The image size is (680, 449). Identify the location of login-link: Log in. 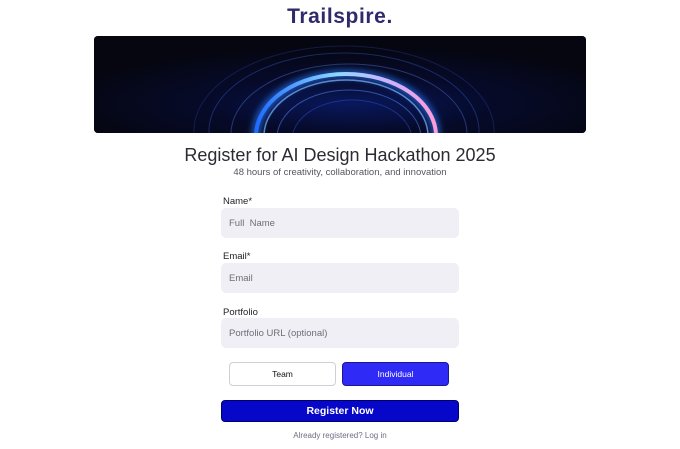
(376, 435).